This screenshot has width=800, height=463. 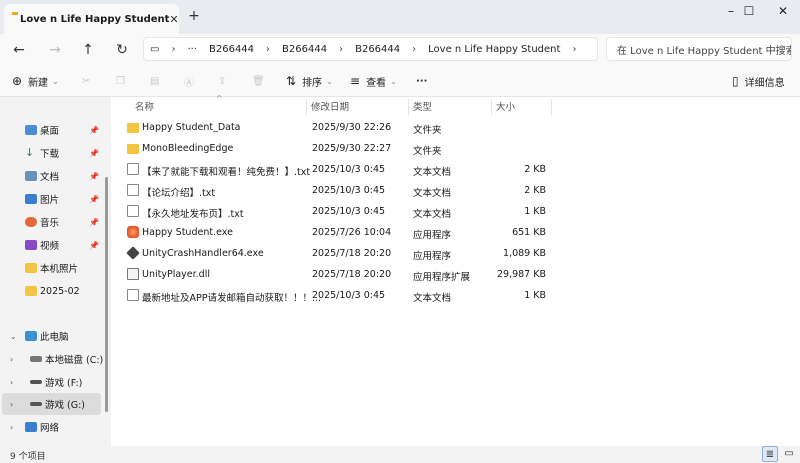 I want to click on column-header-modified: 修改日期, so click(x=330, y=106).